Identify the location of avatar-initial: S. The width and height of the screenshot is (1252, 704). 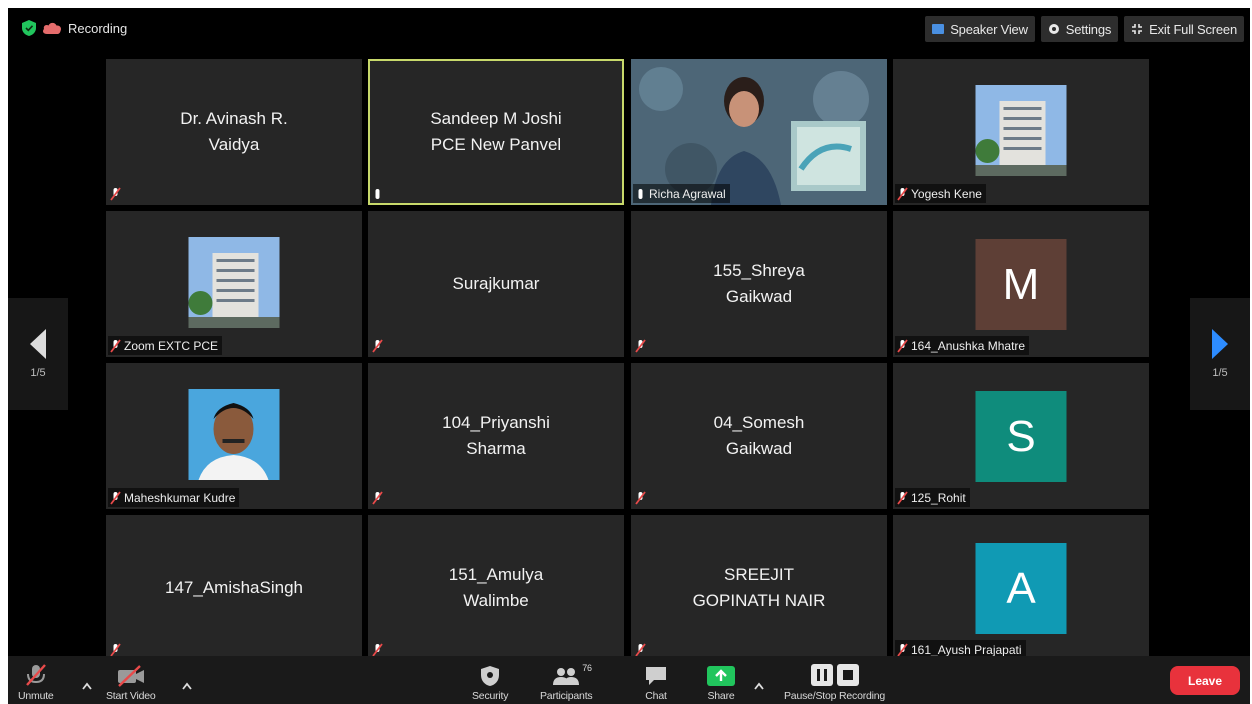
(1021, 436).